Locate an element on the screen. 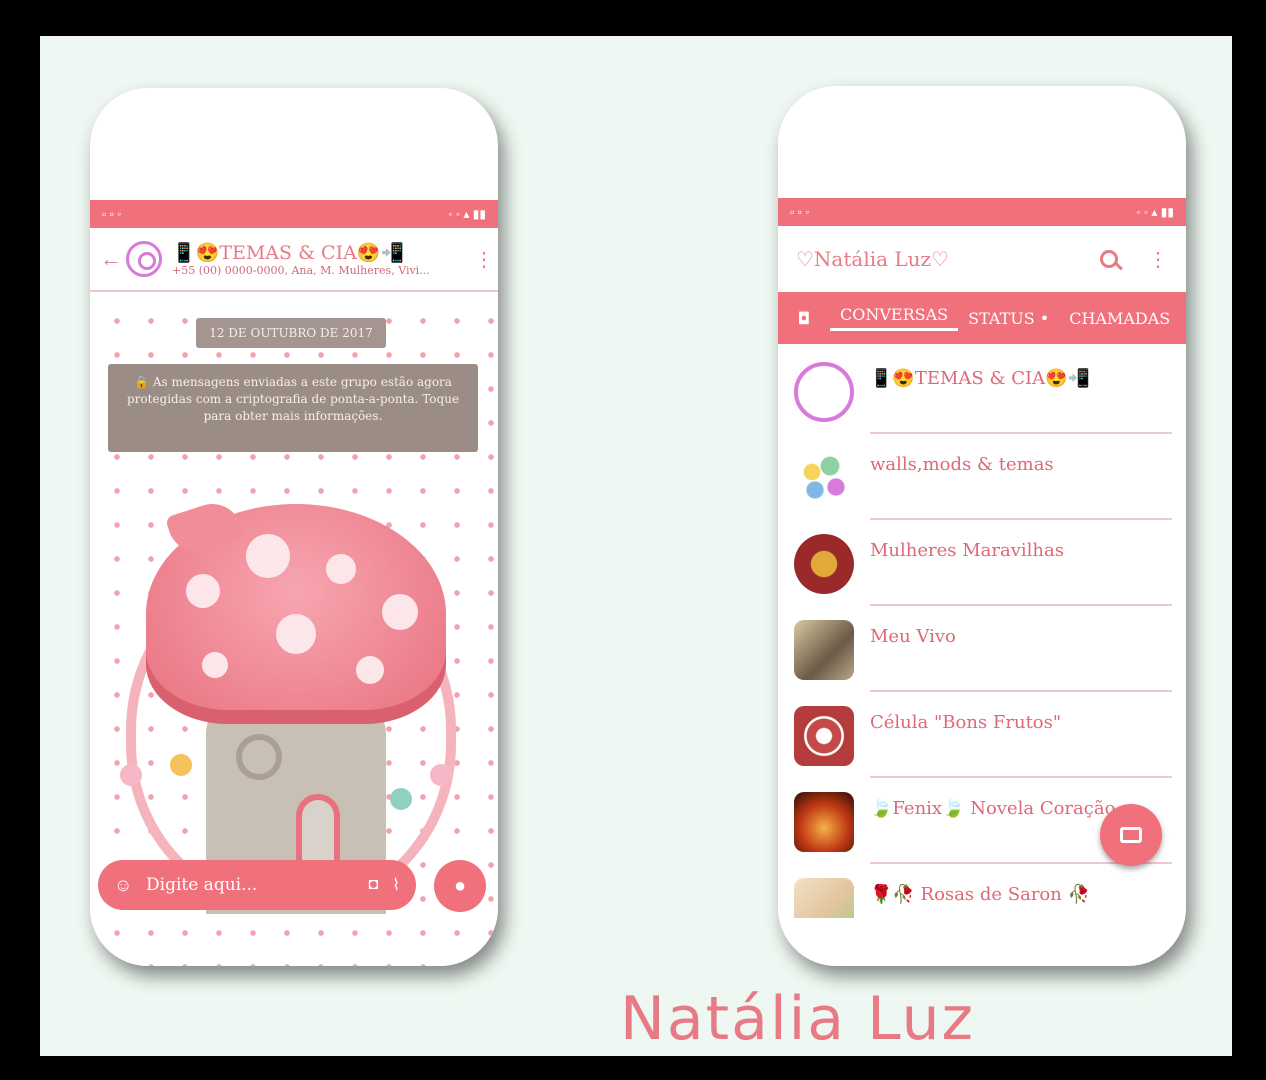  list-item: 📱😍TEMAS & CIA😍📲 is located at coordinates (982, 391).